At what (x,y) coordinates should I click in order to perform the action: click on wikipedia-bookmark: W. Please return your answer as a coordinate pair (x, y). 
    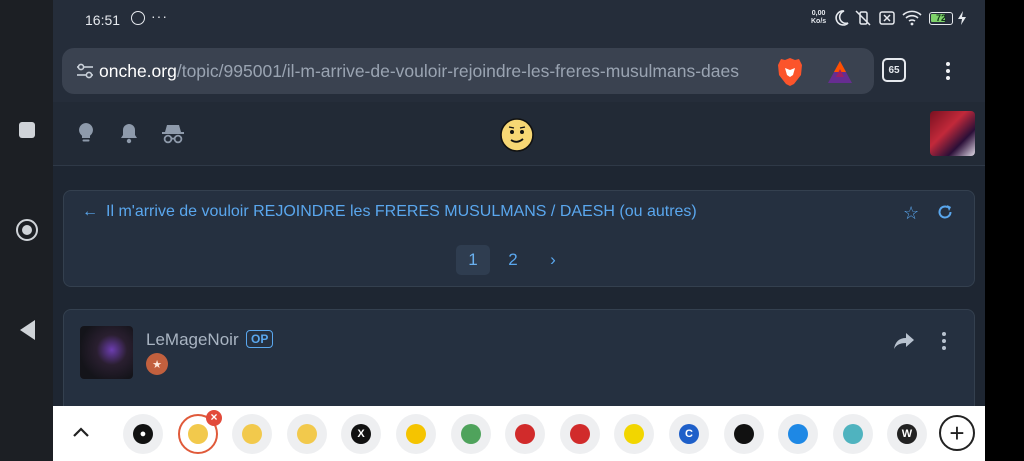
    Looking at the image, I should click on (907, 434).